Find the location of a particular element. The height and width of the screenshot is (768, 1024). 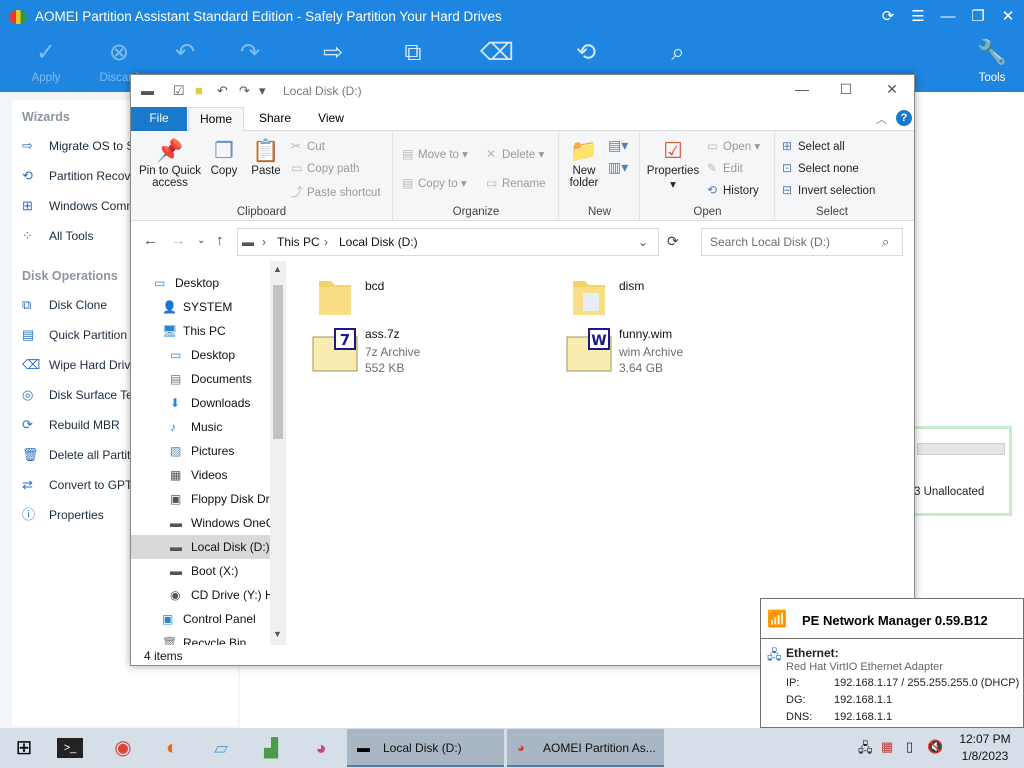

tab-file: File is located at coordinates (159, 119).